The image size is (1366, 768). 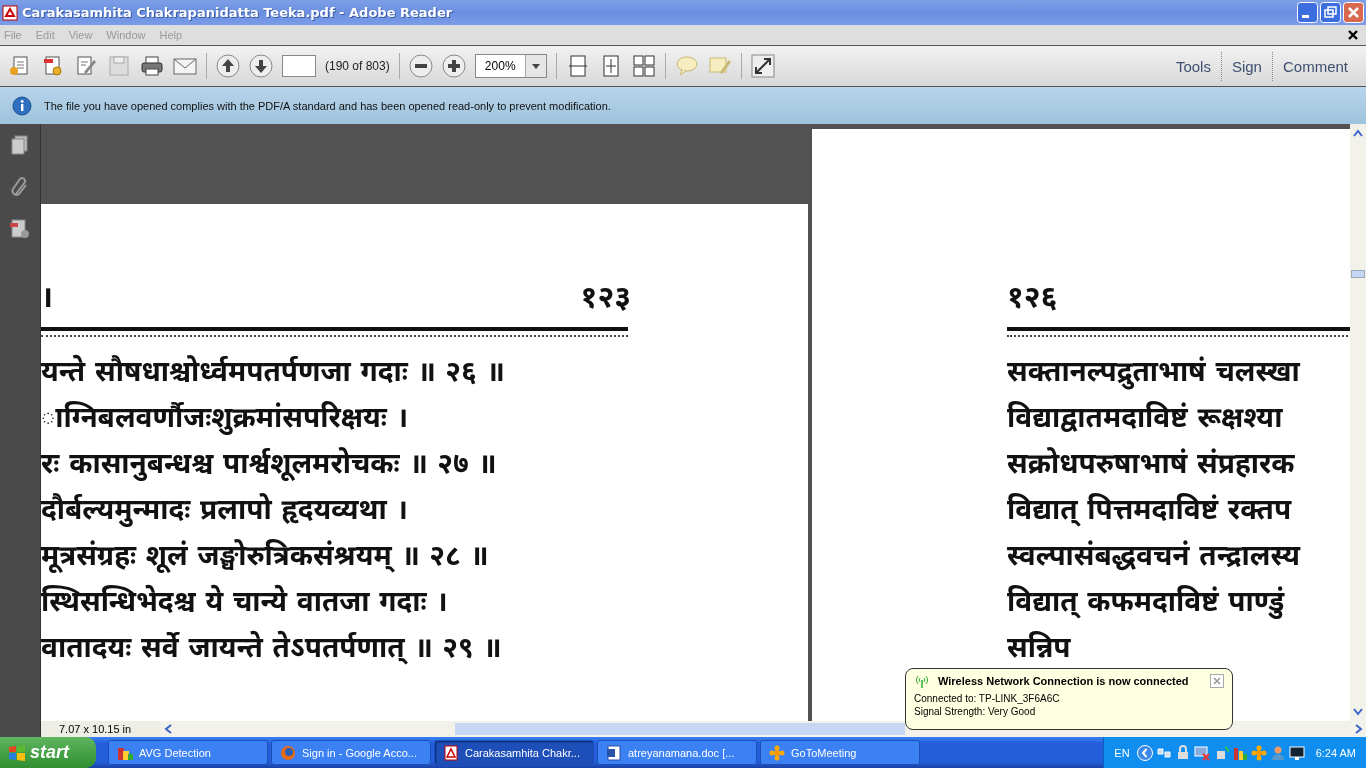 I want to click on clock: 6:24 AM, so click(x=1335, y=752).